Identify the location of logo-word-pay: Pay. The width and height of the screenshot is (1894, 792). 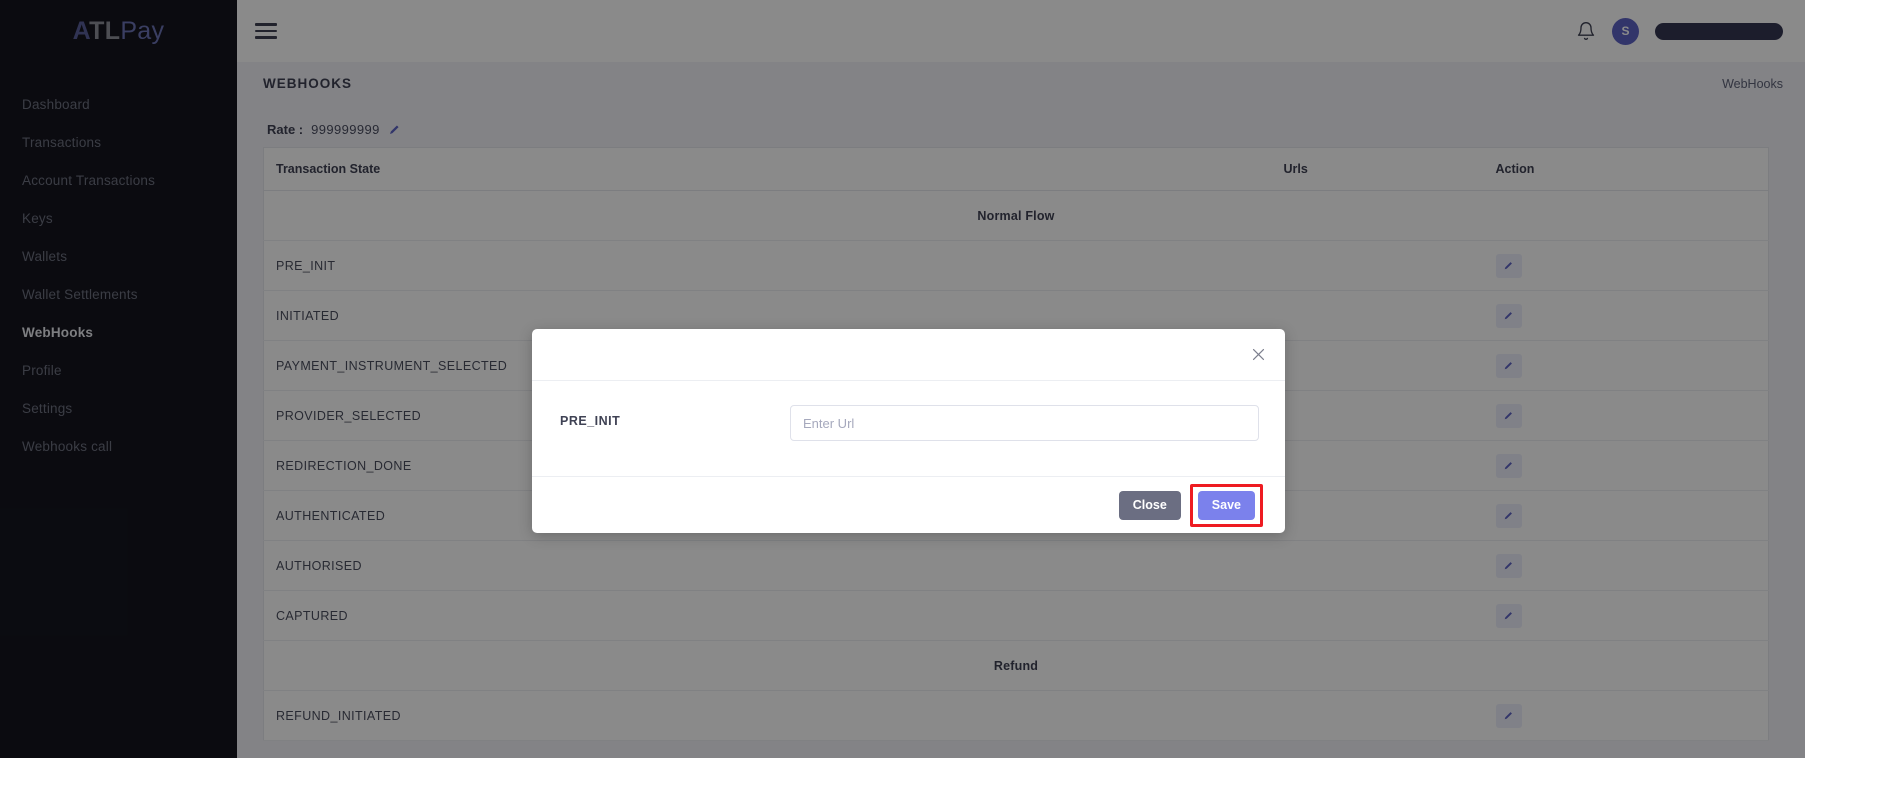
(142, 30).